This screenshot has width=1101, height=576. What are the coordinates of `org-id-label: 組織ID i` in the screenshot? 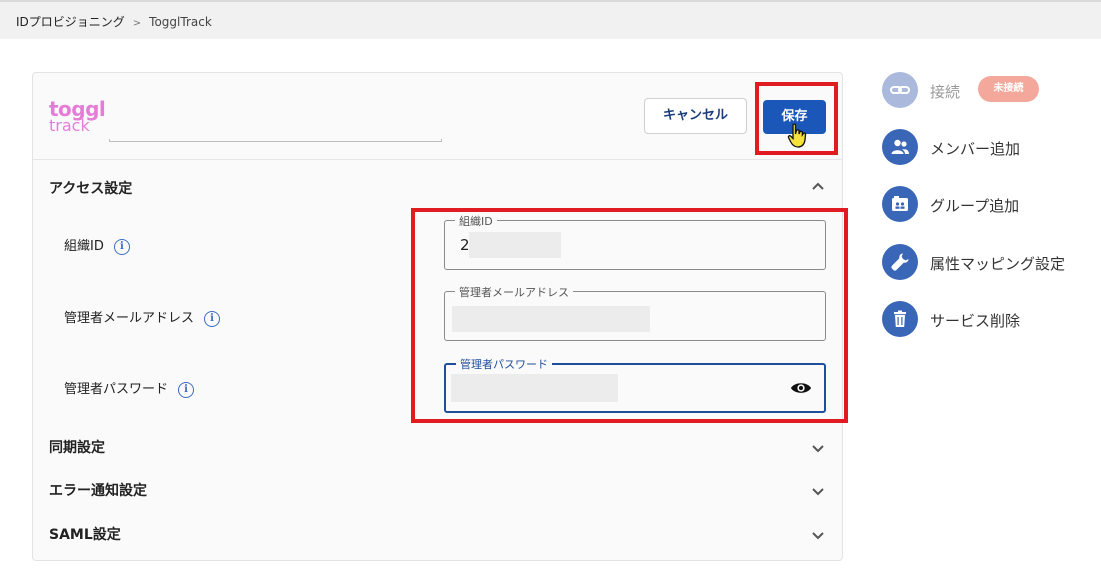 It's located at (97, 245).